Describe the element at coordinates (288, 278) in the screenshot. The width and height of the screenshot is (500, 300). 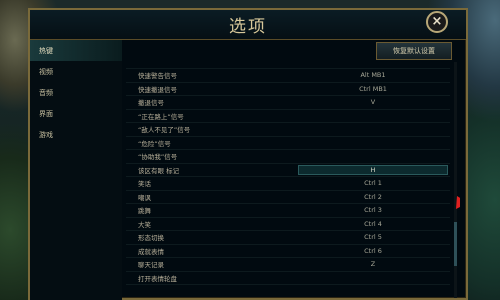
I see `table-row: 打开表情轮盘` at that location.